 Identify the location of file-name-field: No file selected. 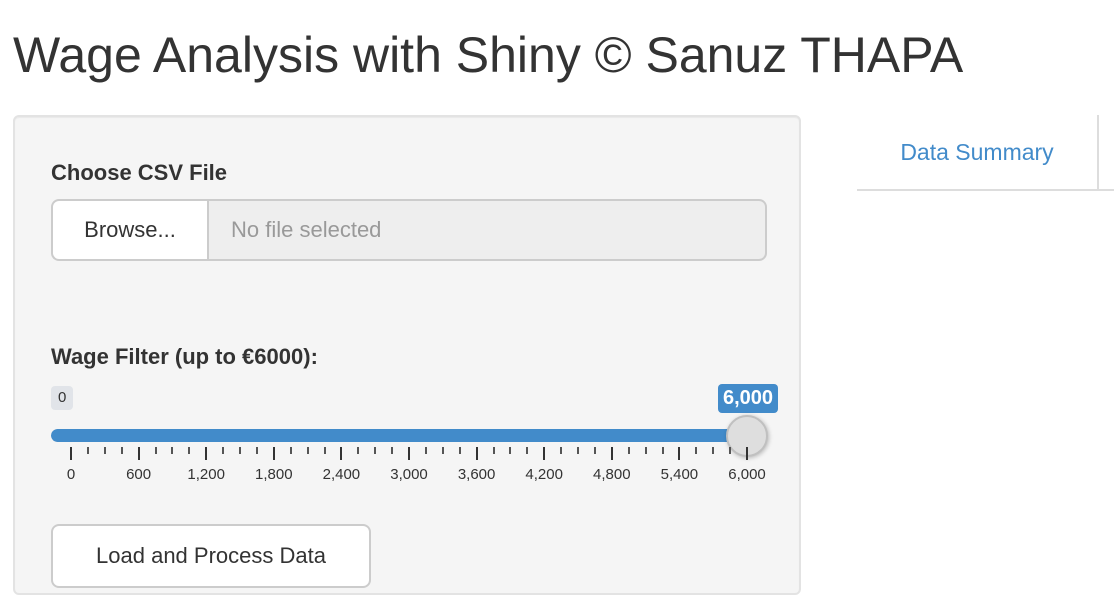
(487, 230).